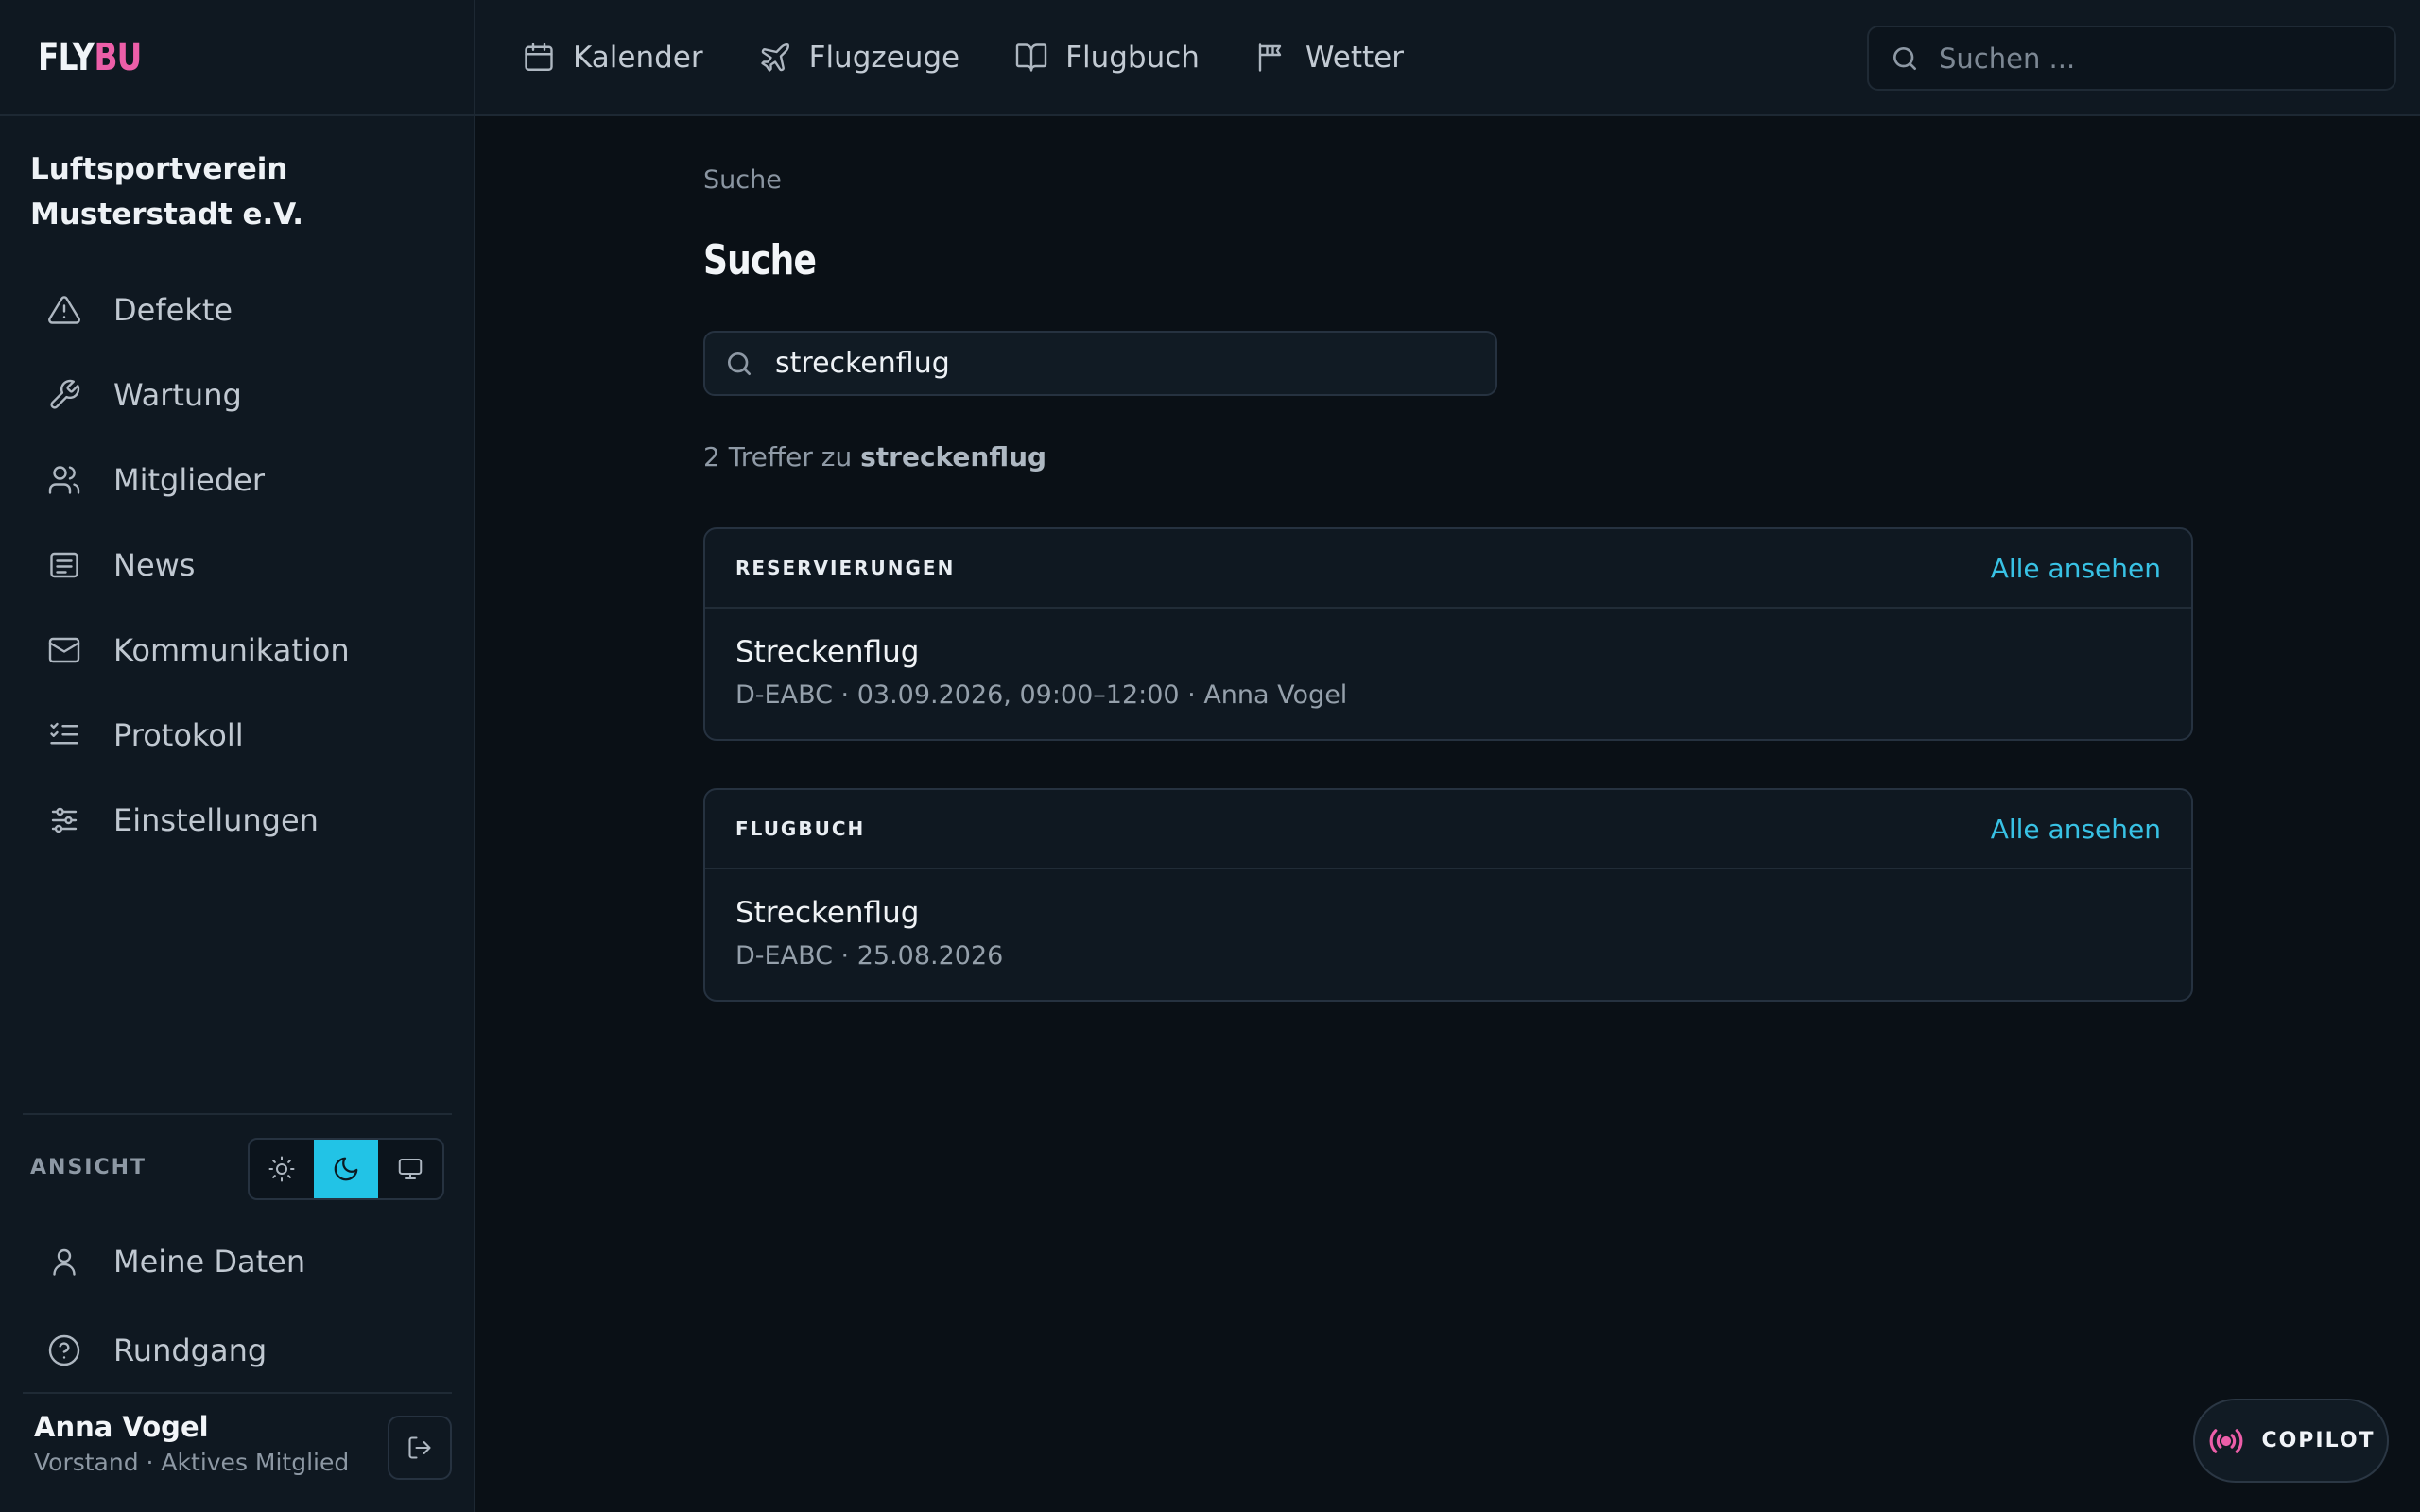  Describe the element at coordinates (64, 1262) in the screenshot. I see `user-icon` at that location.